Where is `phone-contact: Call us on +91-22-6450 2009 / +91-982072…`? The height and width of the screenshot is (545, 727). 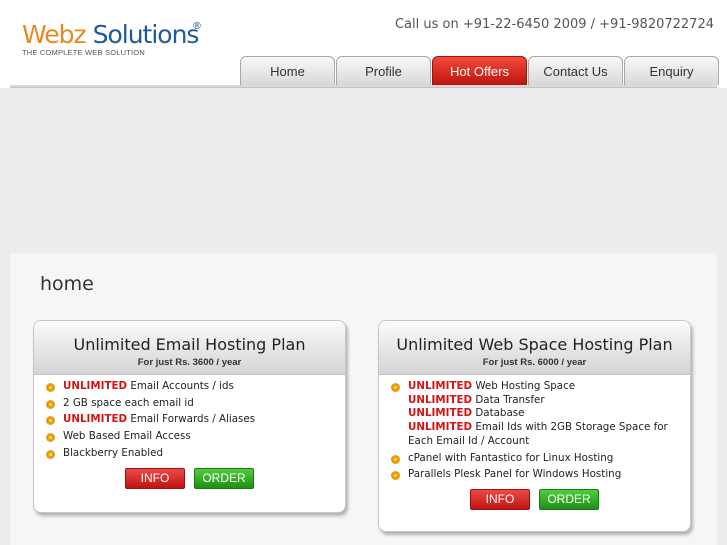 phone-contact: Call us on +91-22-6450 2009 / +91-982072… is located at coordinates (554, 24).